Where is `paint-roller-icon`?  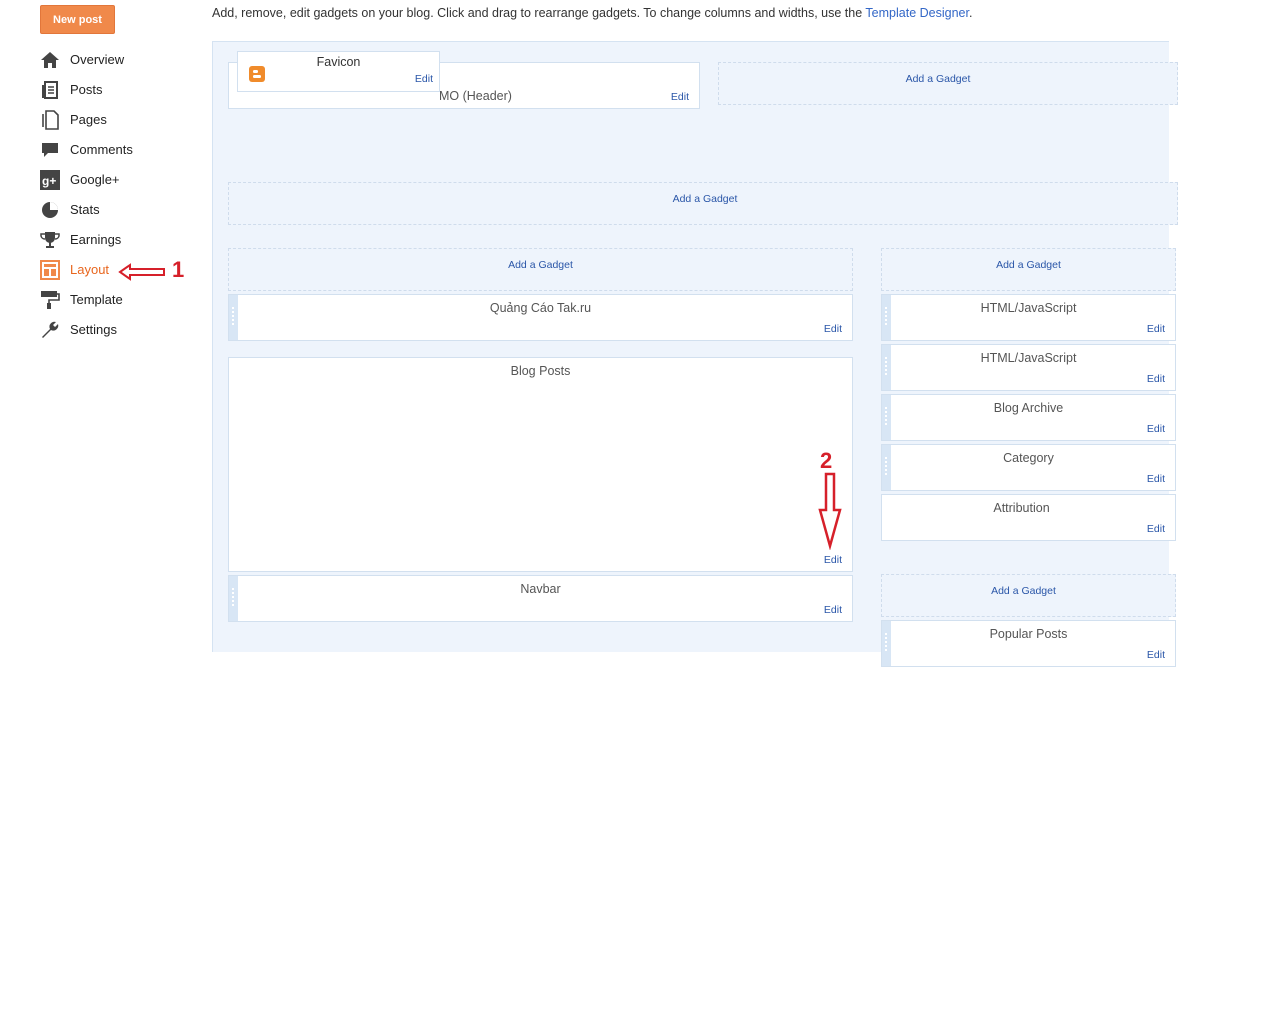
paint-roller-icon is located at coordinates (50, 300).